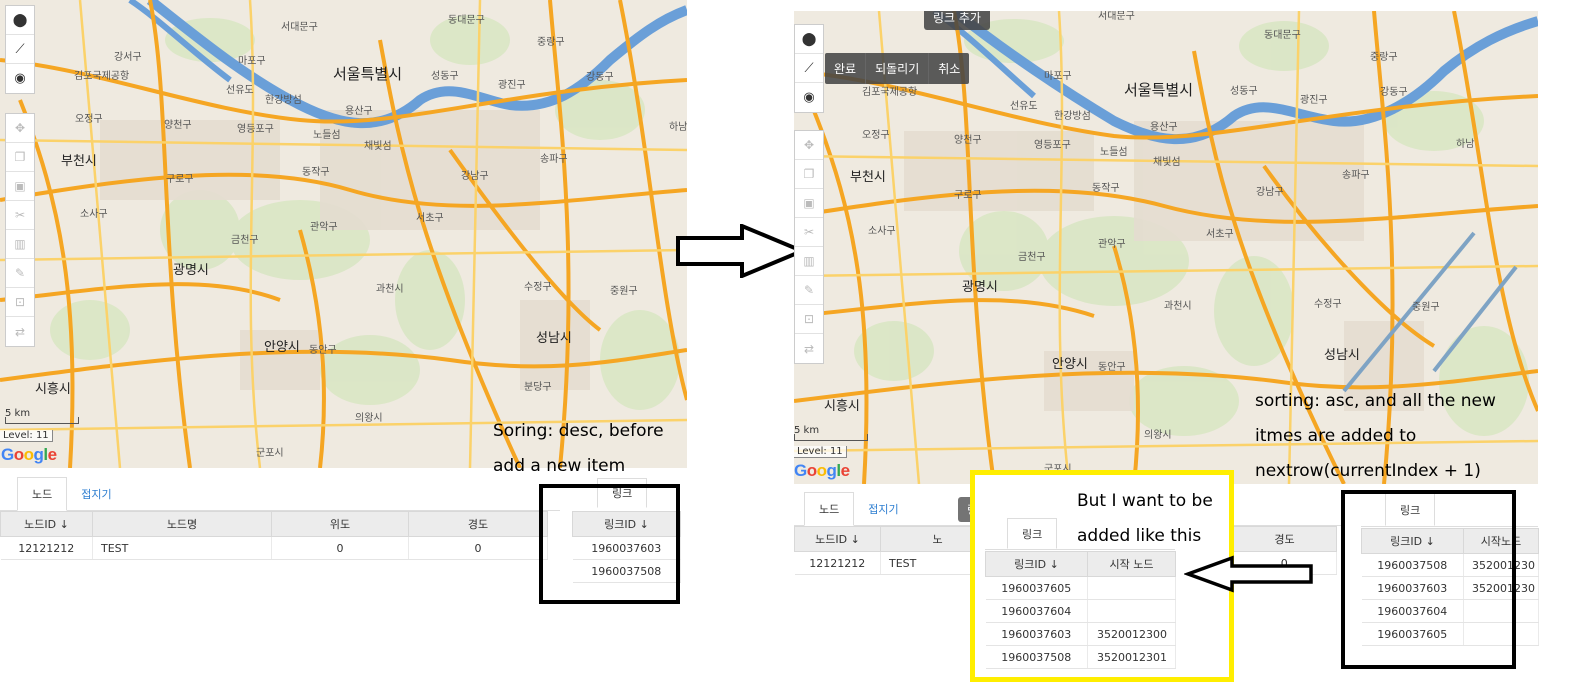  Describe the element at coordinates (340, 548) in the screenshot. I see `cell-latitude: 0` at that location.